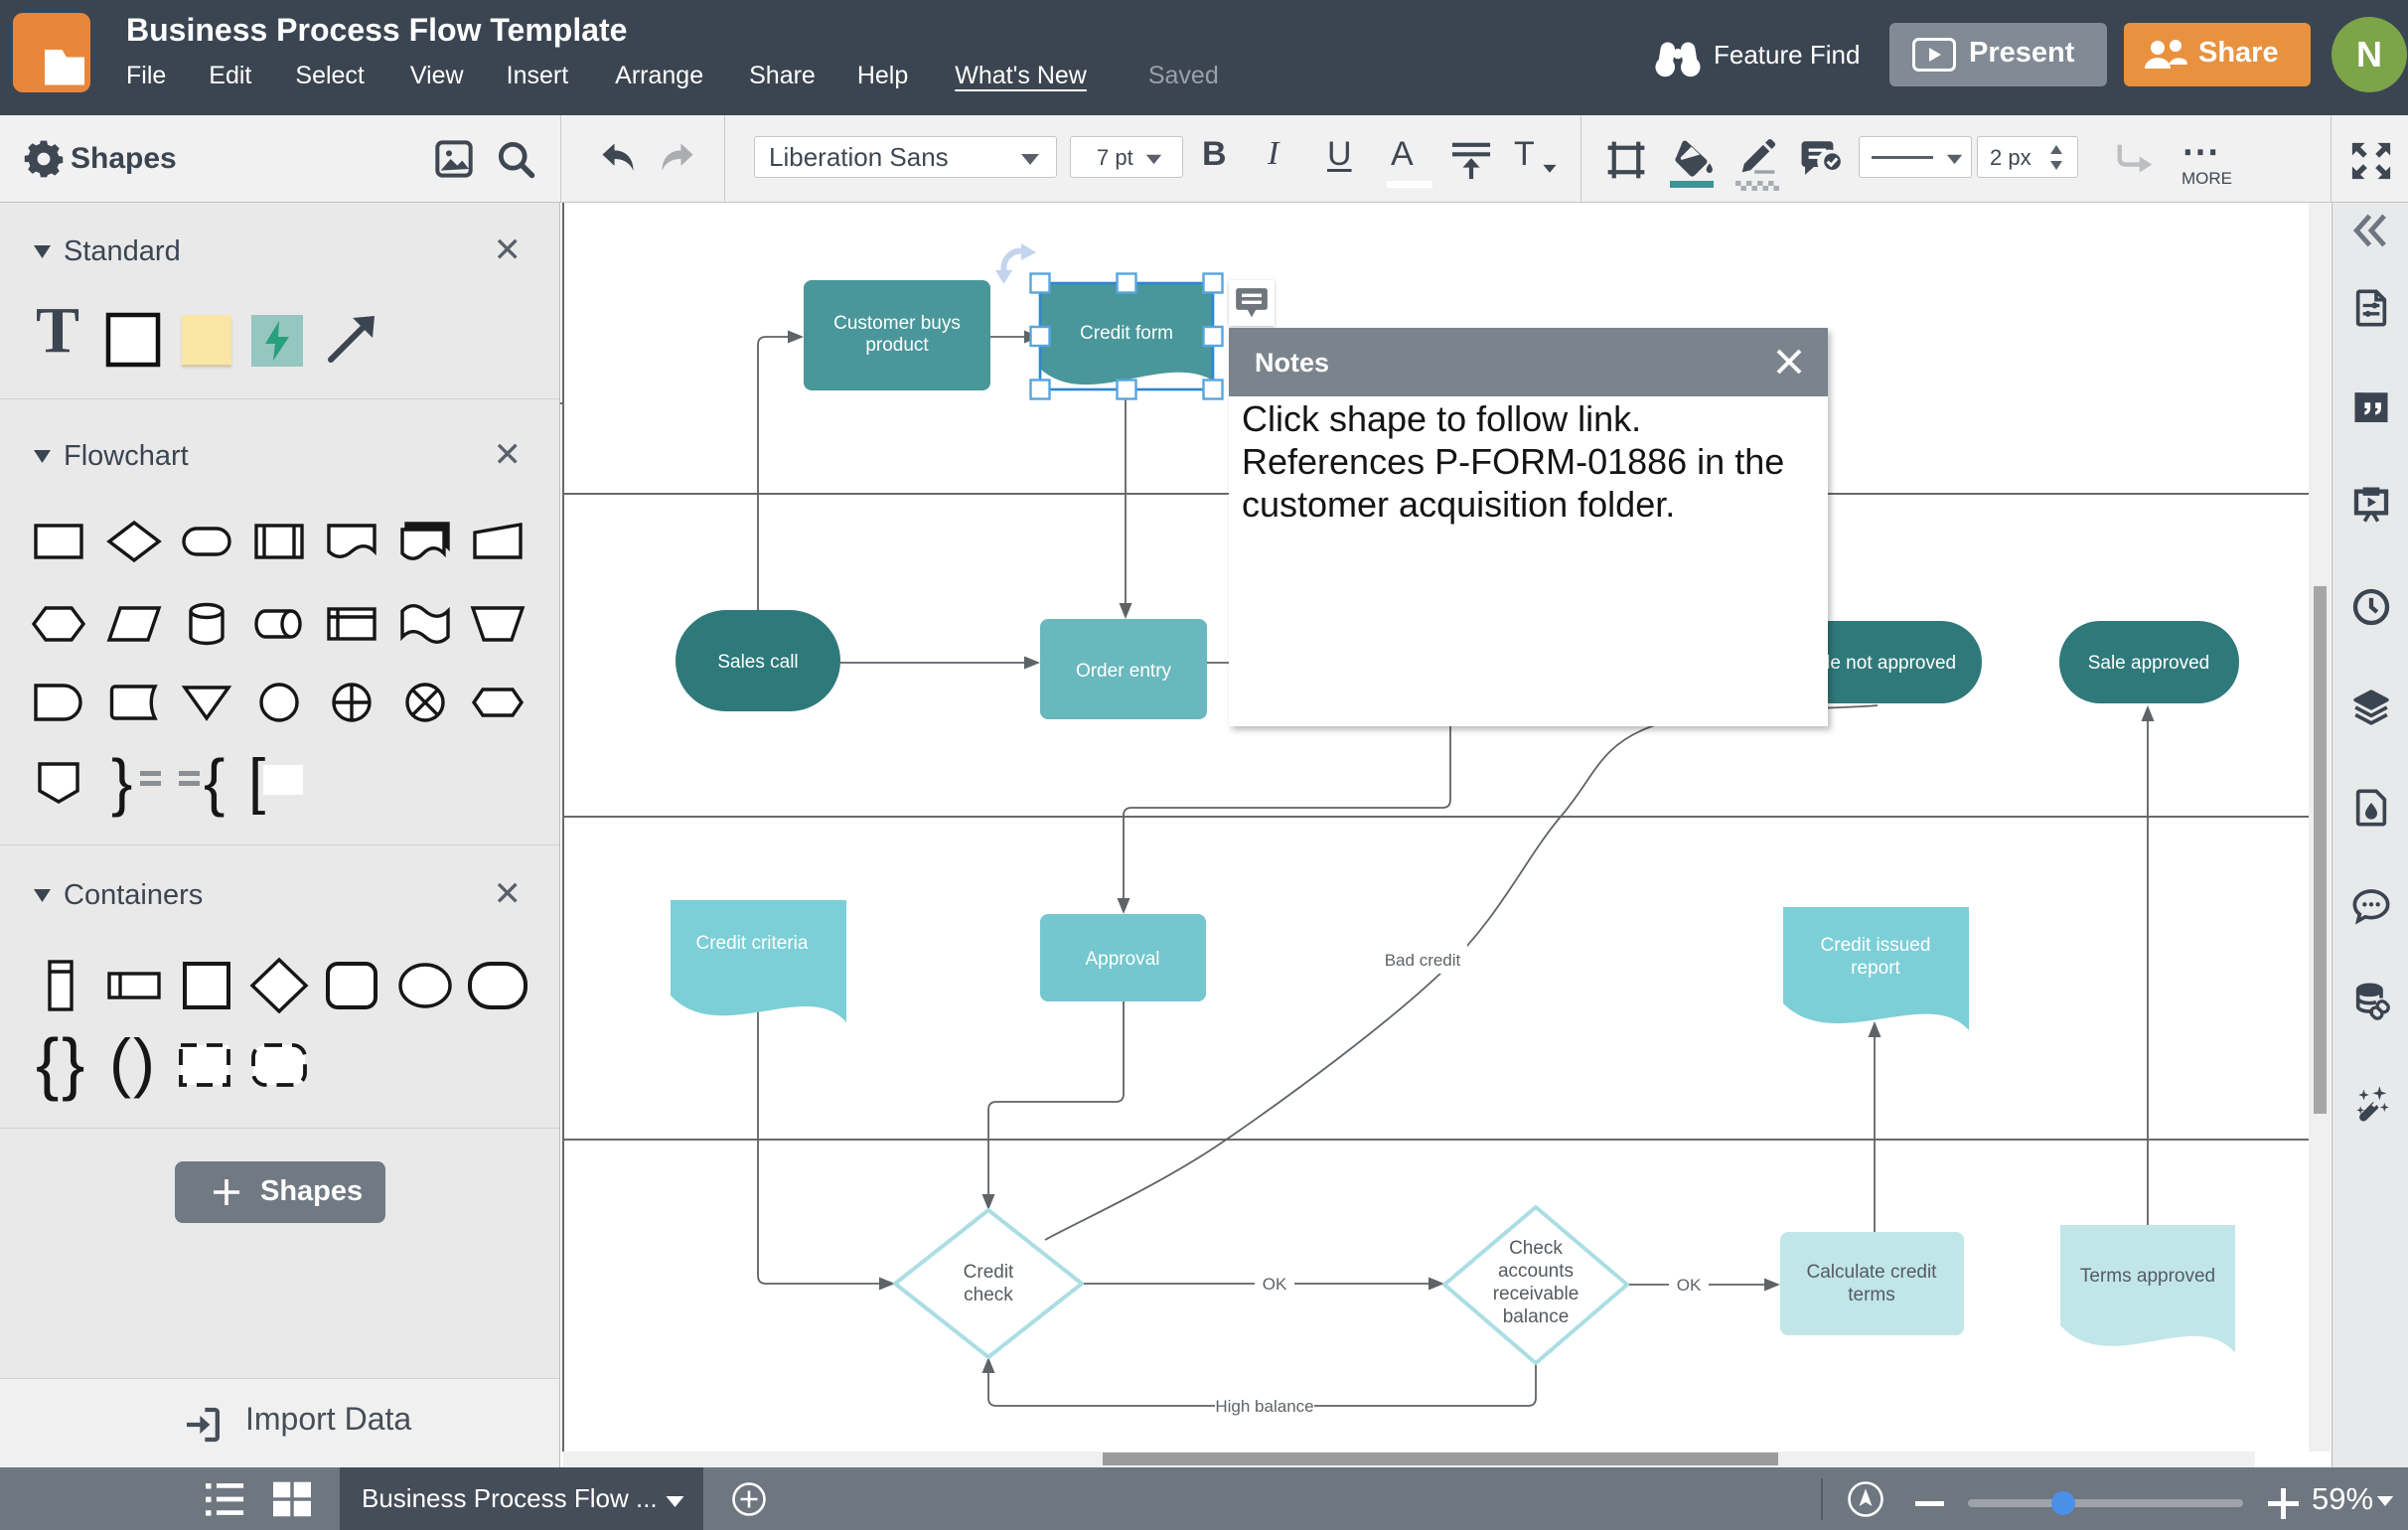  Describe the element at coordinates (1876, 946) in the screenshot. I see `svg-text: Credit issued` at that location.